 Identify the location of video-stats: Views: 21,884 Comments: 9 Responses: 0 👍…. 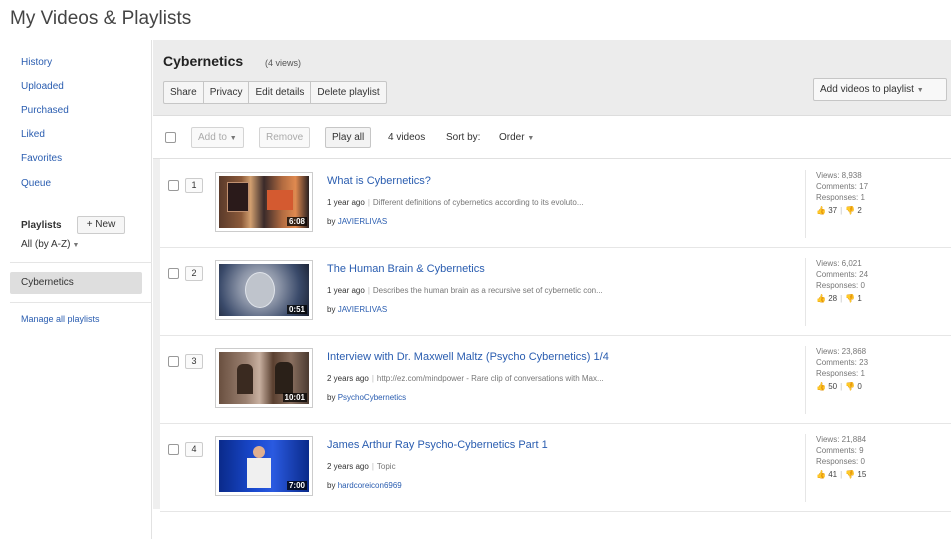
(878, 468).